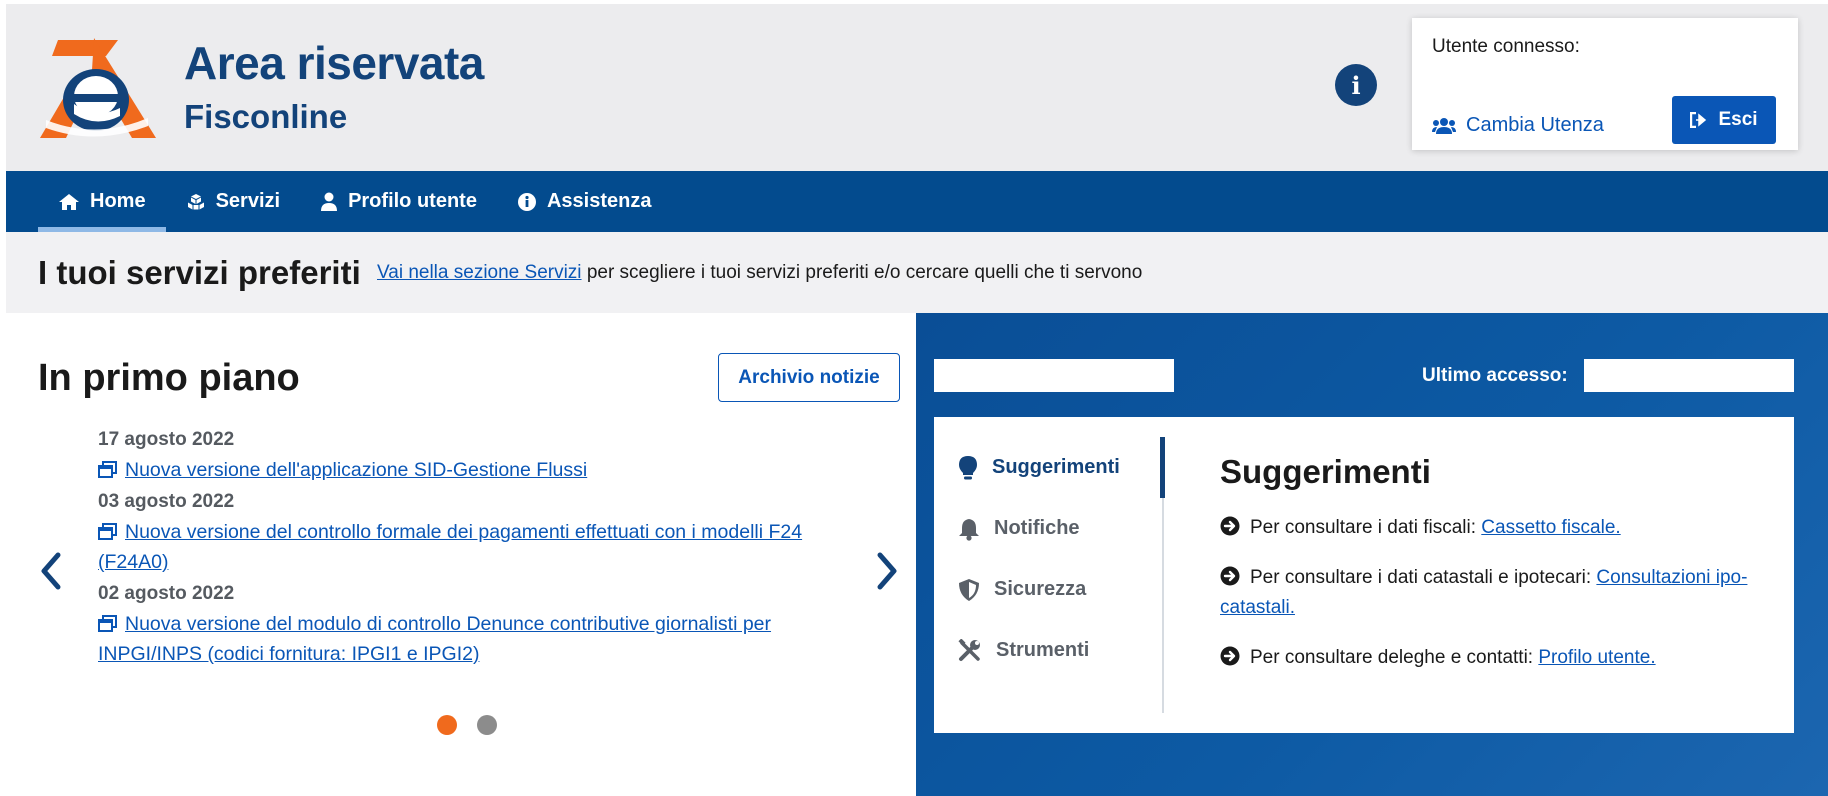 This screenshot has height=796, width=1828. I want to click on nav-item-assistance: Assistenza, so click(584, 201).